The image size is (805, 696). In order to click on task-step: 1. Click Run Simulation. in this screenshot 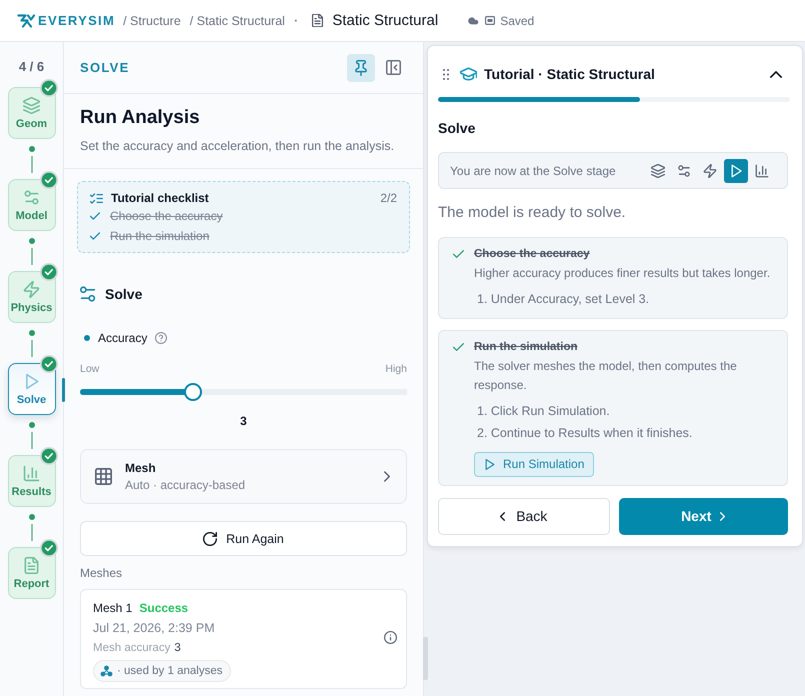, I will do `click(627, 411)`.